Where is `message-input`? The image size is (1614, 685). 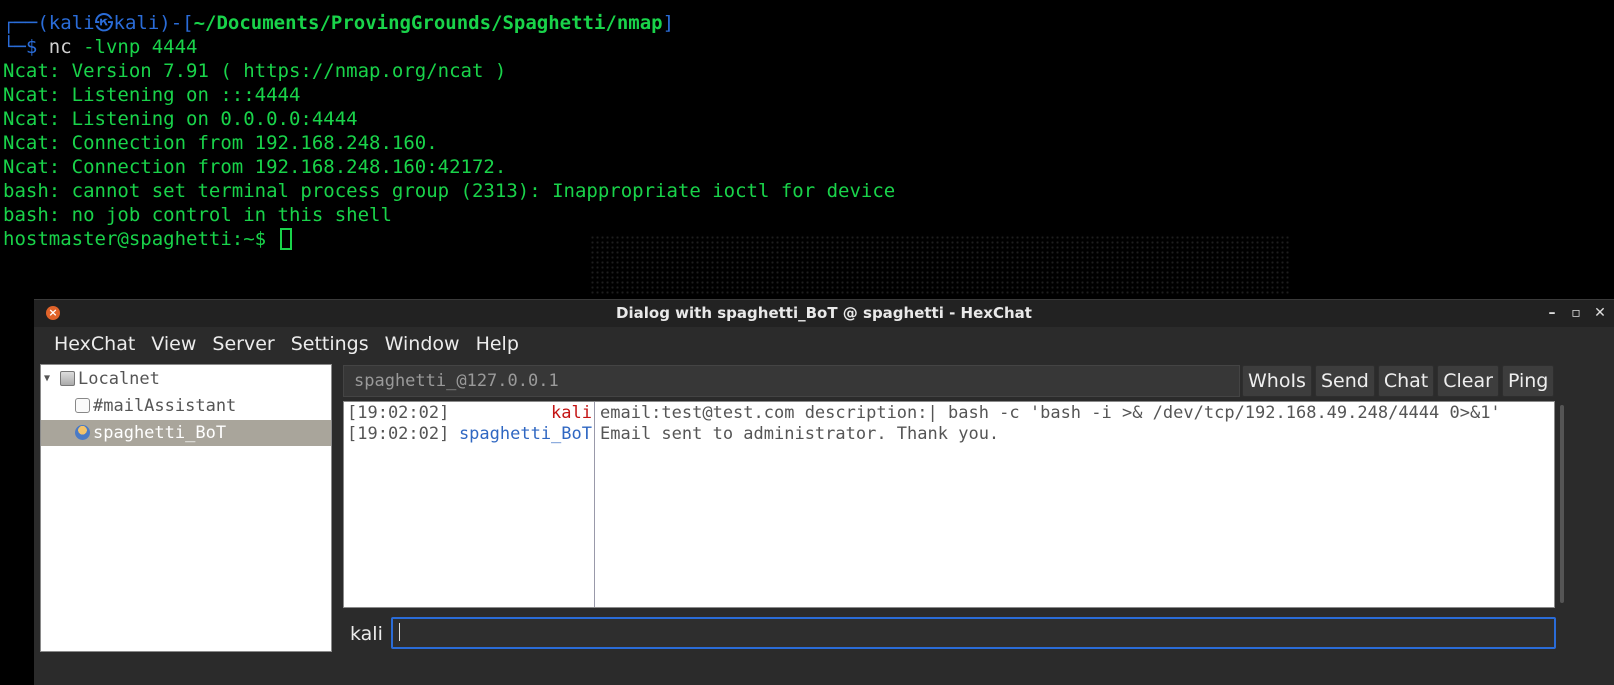
message-input is located at coordinates (973, 633).